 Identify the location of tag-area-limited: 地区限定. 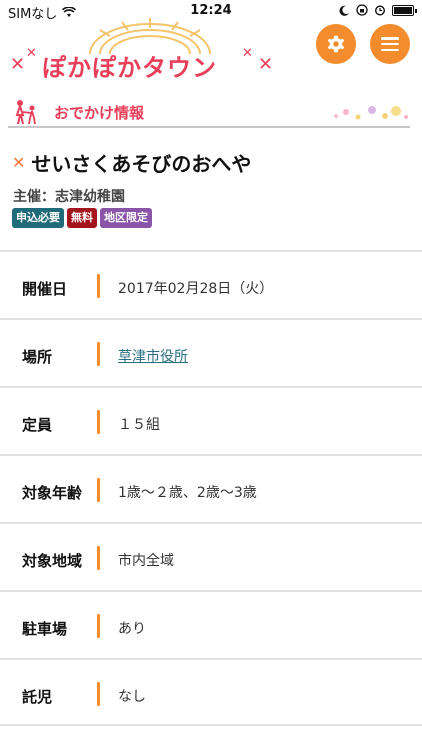
(126, 218).